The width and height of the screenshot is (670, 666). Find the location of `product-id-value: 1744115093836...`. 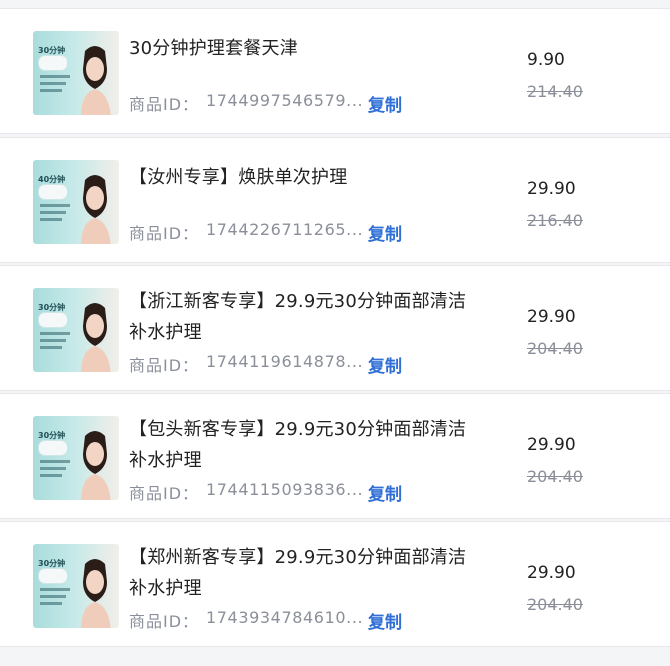

product-id-value: 1744115093836... is located at coordinates (285, 489).